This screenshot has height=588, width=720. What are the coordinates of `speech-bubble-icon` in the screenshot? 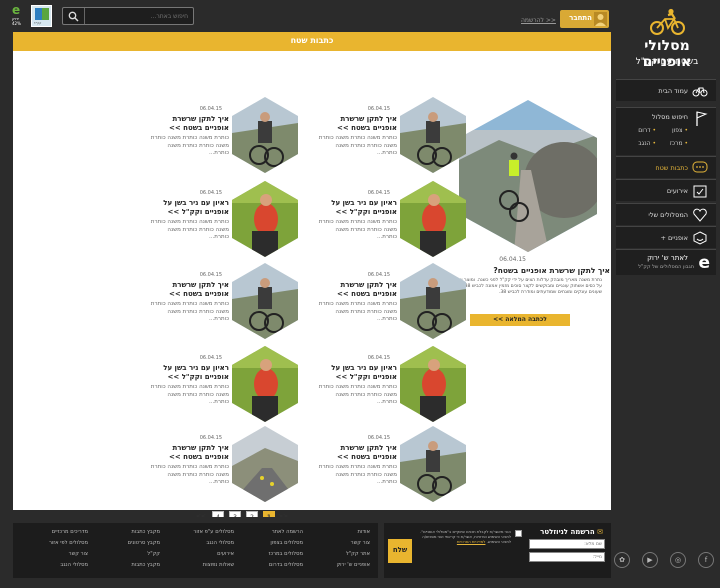 It's located at (700, 167).